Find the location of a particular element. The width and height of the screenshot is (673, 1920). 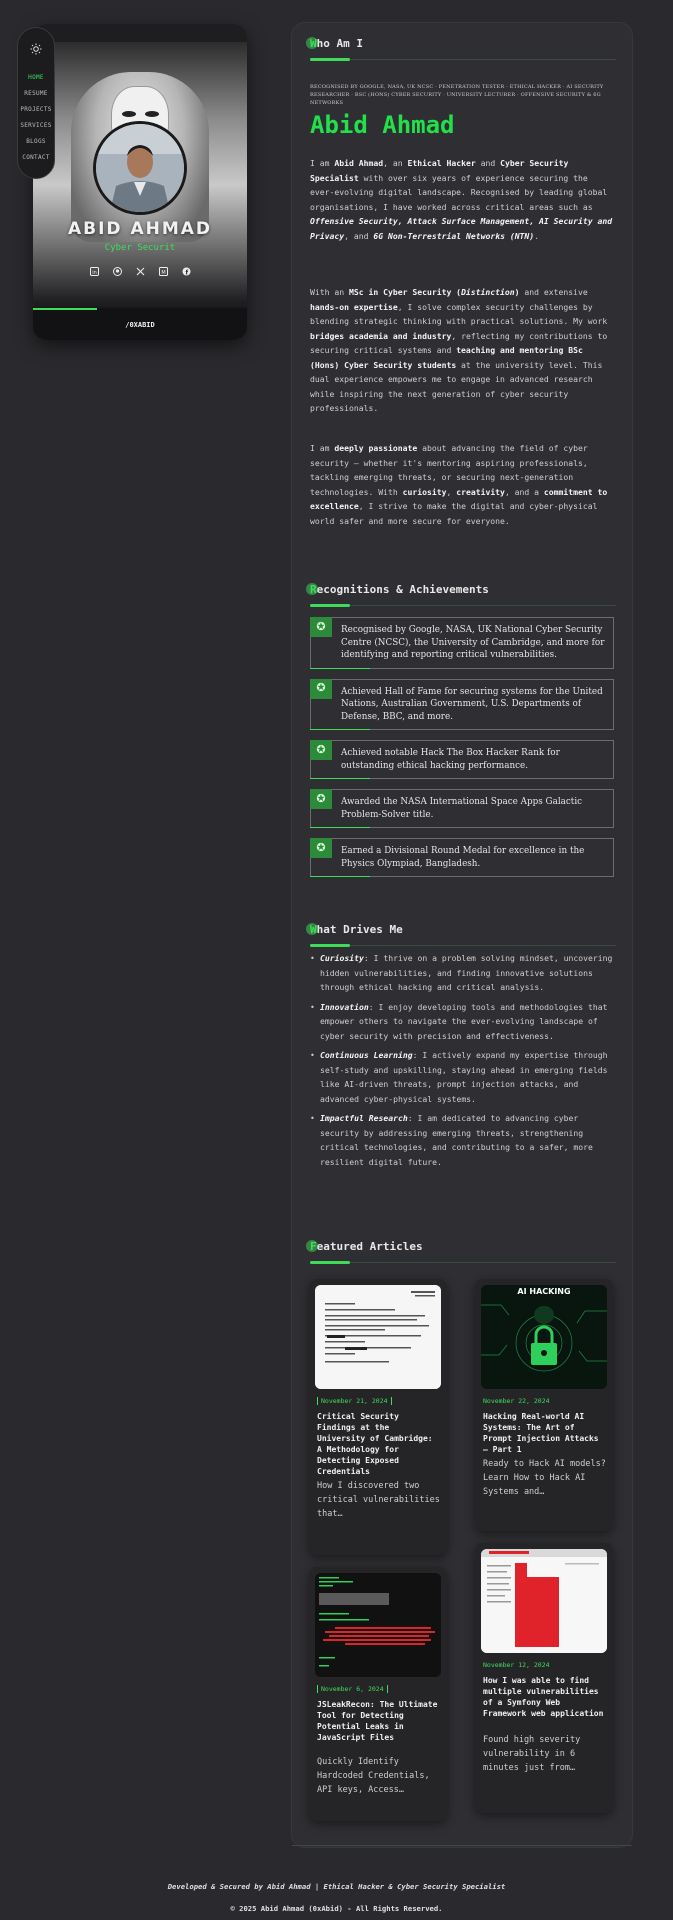

social-links: in M f is located at coordinates (140, 271).